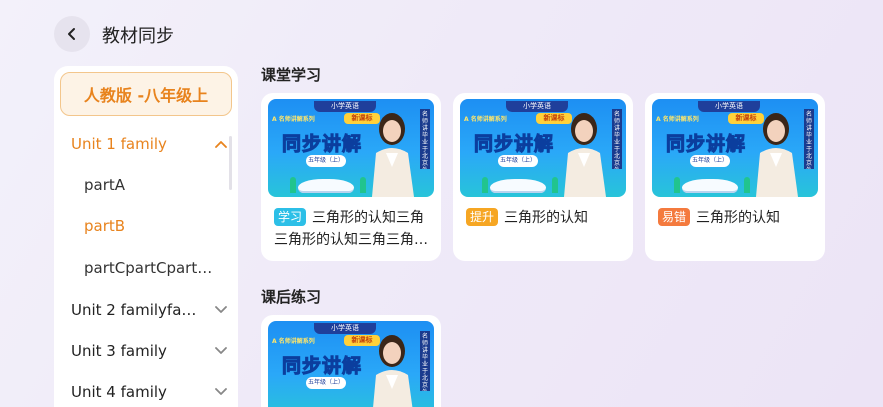 This screenshot has height=407, width=883. What do you see at coordinates (119, 392) in the screenshot?
I see `unit-label: Unit 4 family` at bounding box center [119, 392].